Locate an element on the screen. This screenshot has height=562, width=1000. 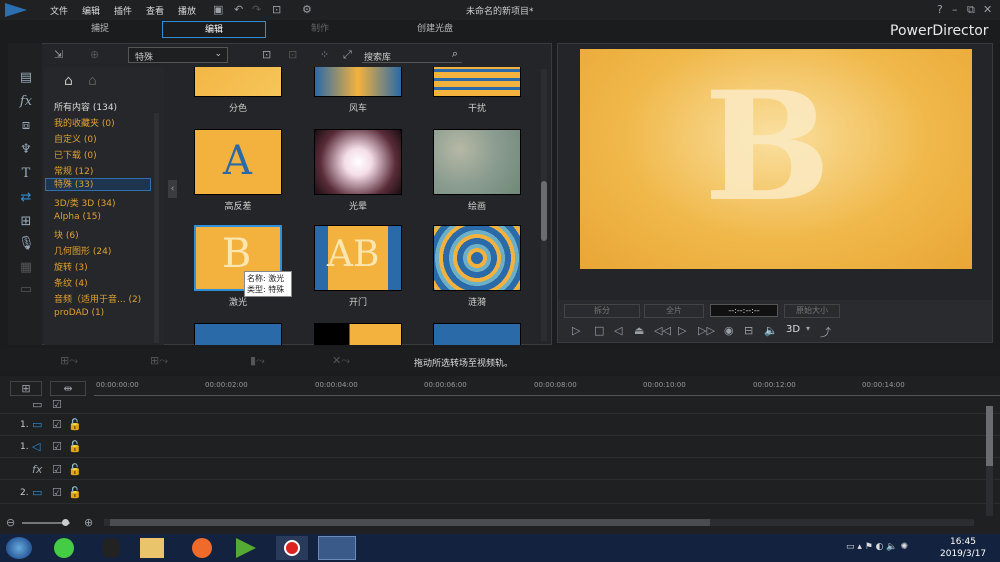
rewind-icon: ◁◁ is located at coordinates (662, 330).